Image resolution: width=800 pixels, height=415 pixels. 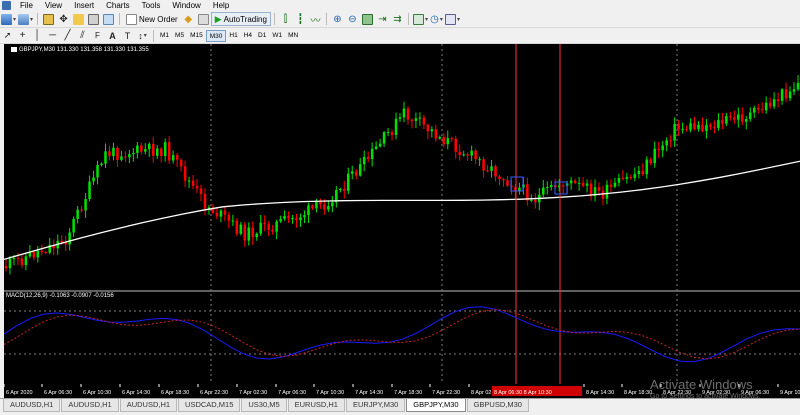 What do you see at coordinates (118, 5) in the screenshot?
I see `menu-charts: Charts` at bounding box center [118, 5].